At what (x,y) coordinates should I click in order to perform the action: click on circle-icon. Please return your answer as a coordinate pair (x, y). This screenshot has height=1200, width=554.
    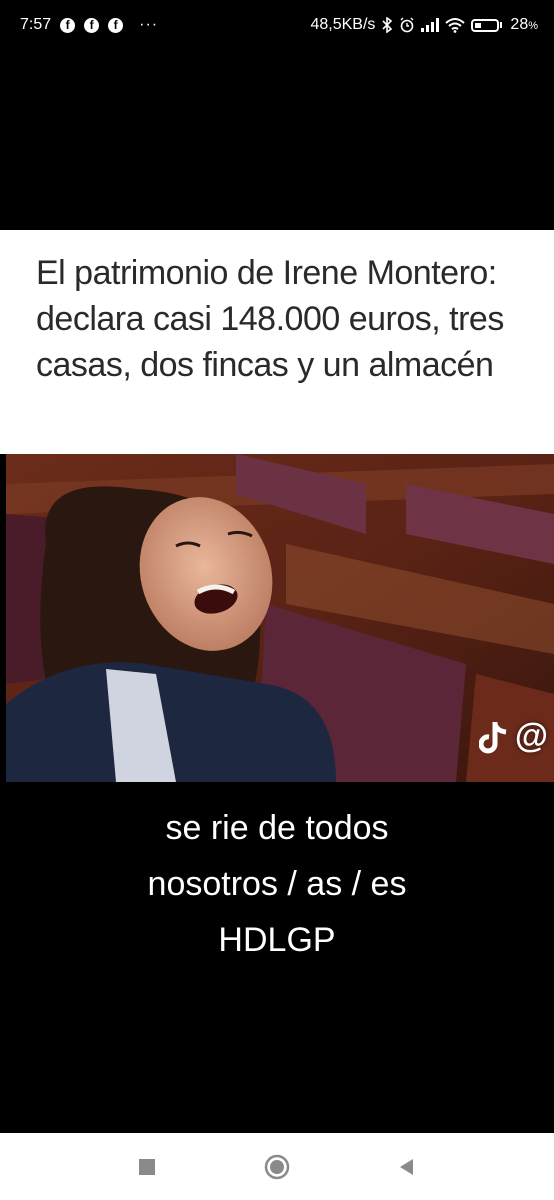
    Looking at the image, I should click on (277, 1166).